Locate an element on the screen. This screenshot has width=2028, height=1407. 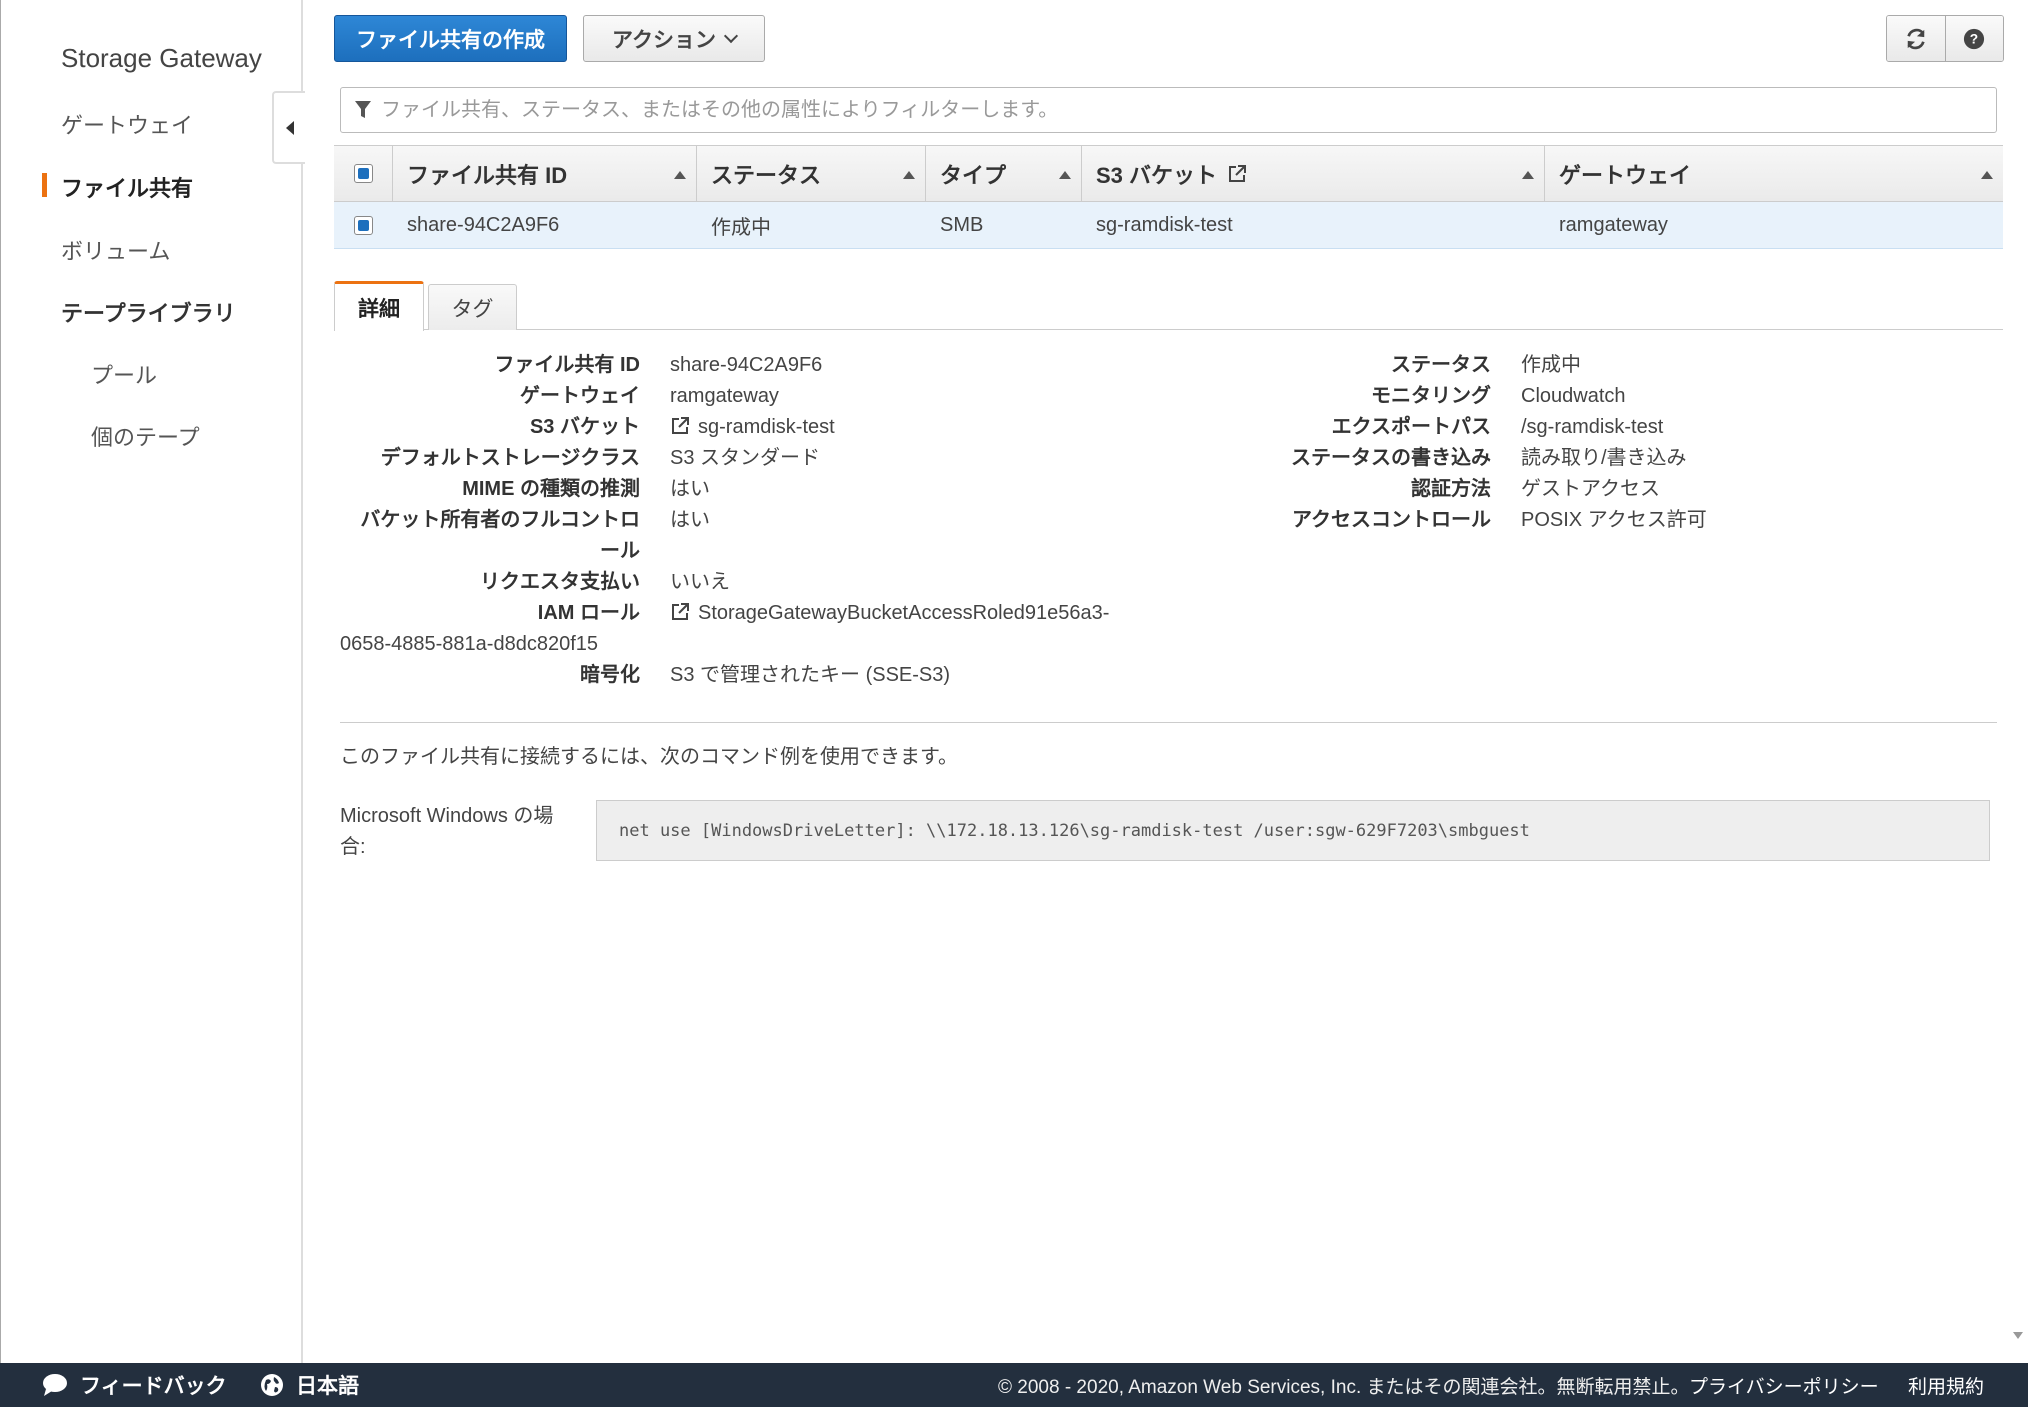
active-indicator is located at coordinates (44, 185).